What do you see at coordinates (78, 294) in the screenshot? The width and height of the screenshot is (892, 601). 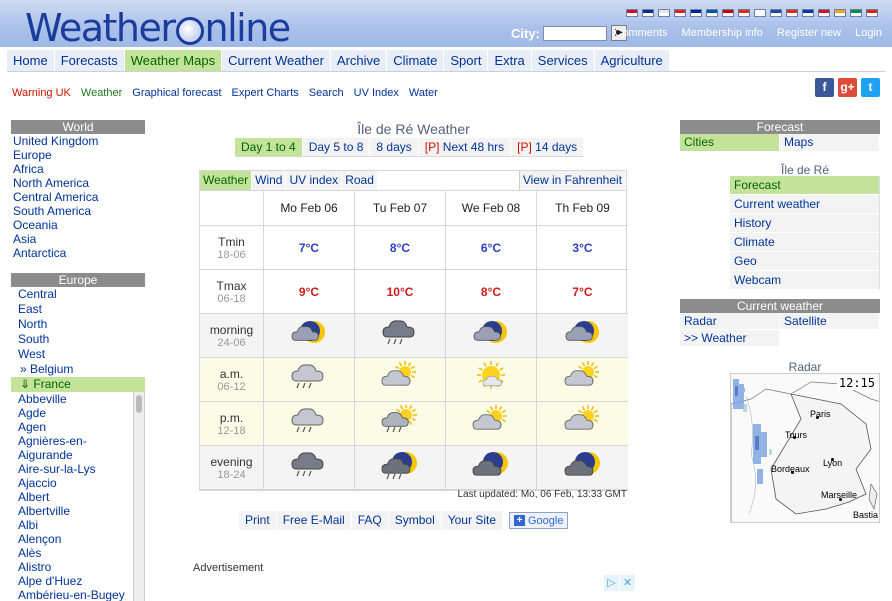 I see `region-central: Central` at bounding box center [78, 294].